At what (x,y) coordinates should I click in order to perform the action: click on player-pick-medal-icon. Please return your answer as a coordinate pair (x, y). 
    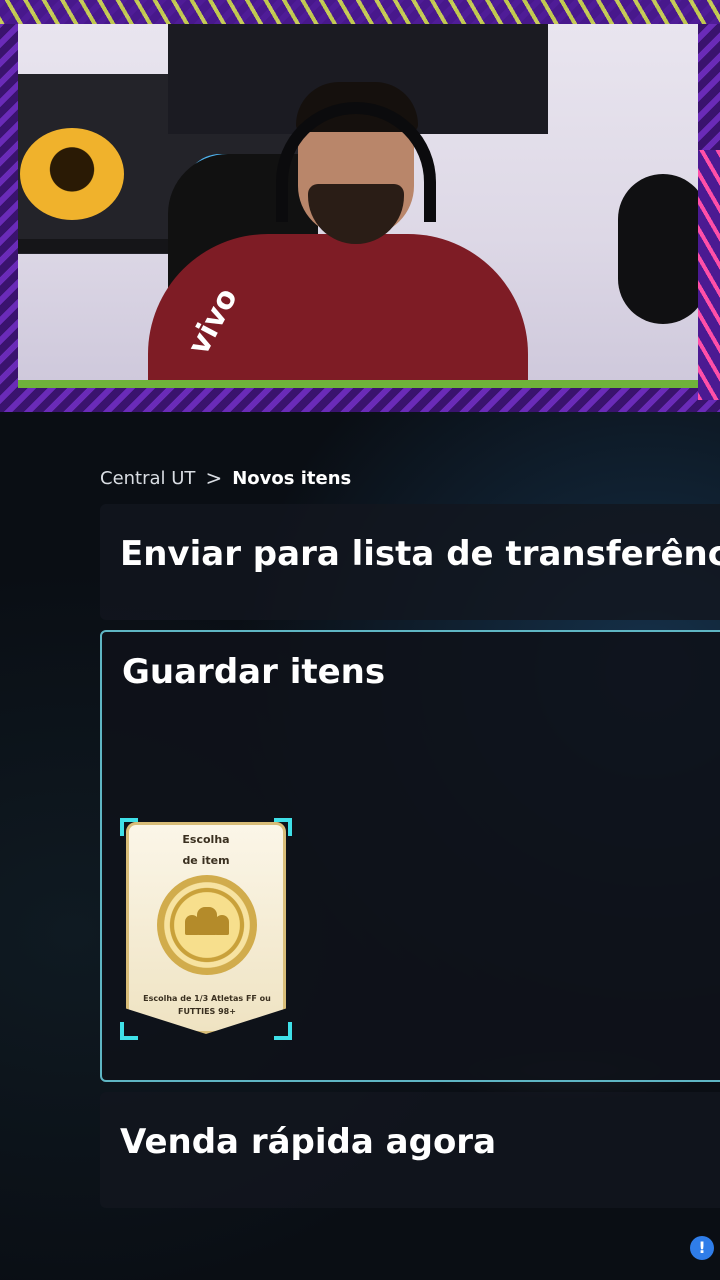
    Looking at the image, I should click on (207, 925).